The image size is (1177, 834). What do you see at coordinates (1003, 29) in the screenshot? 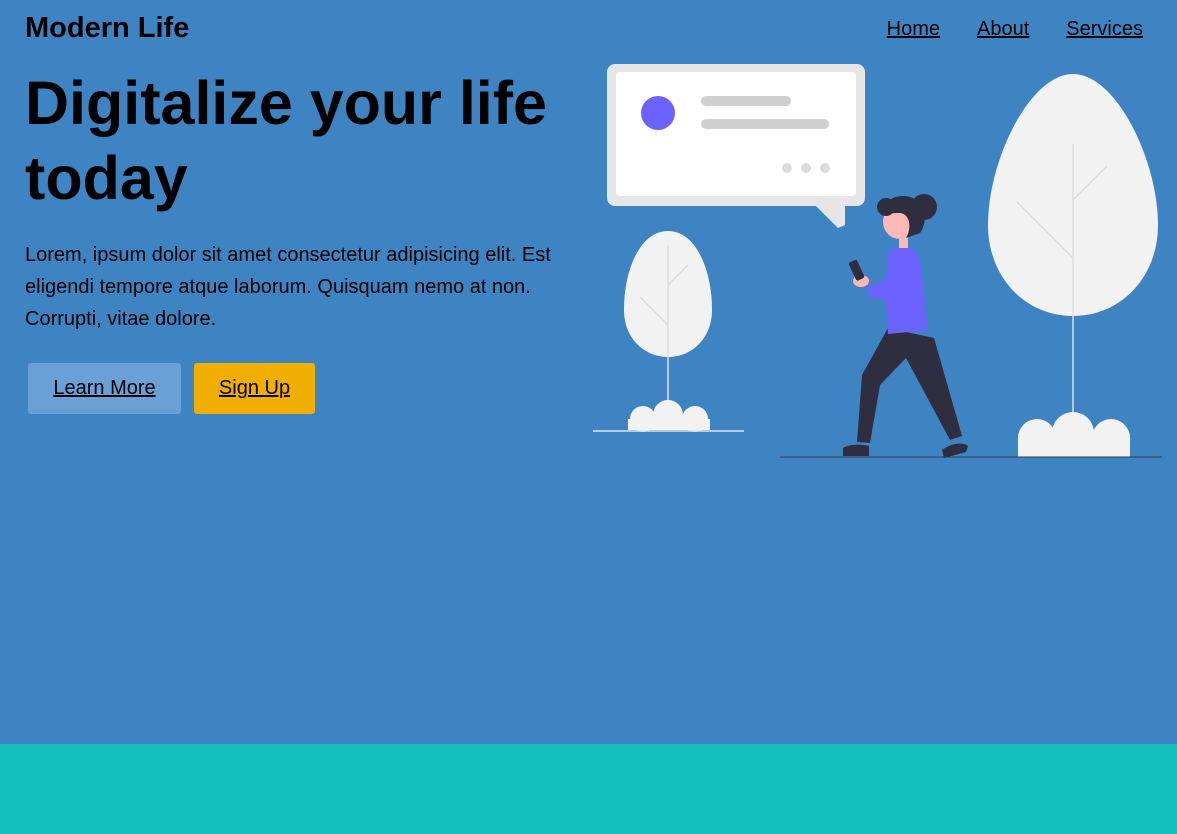
I see `nav-about-link: About` at bounding box center [1003, 29].